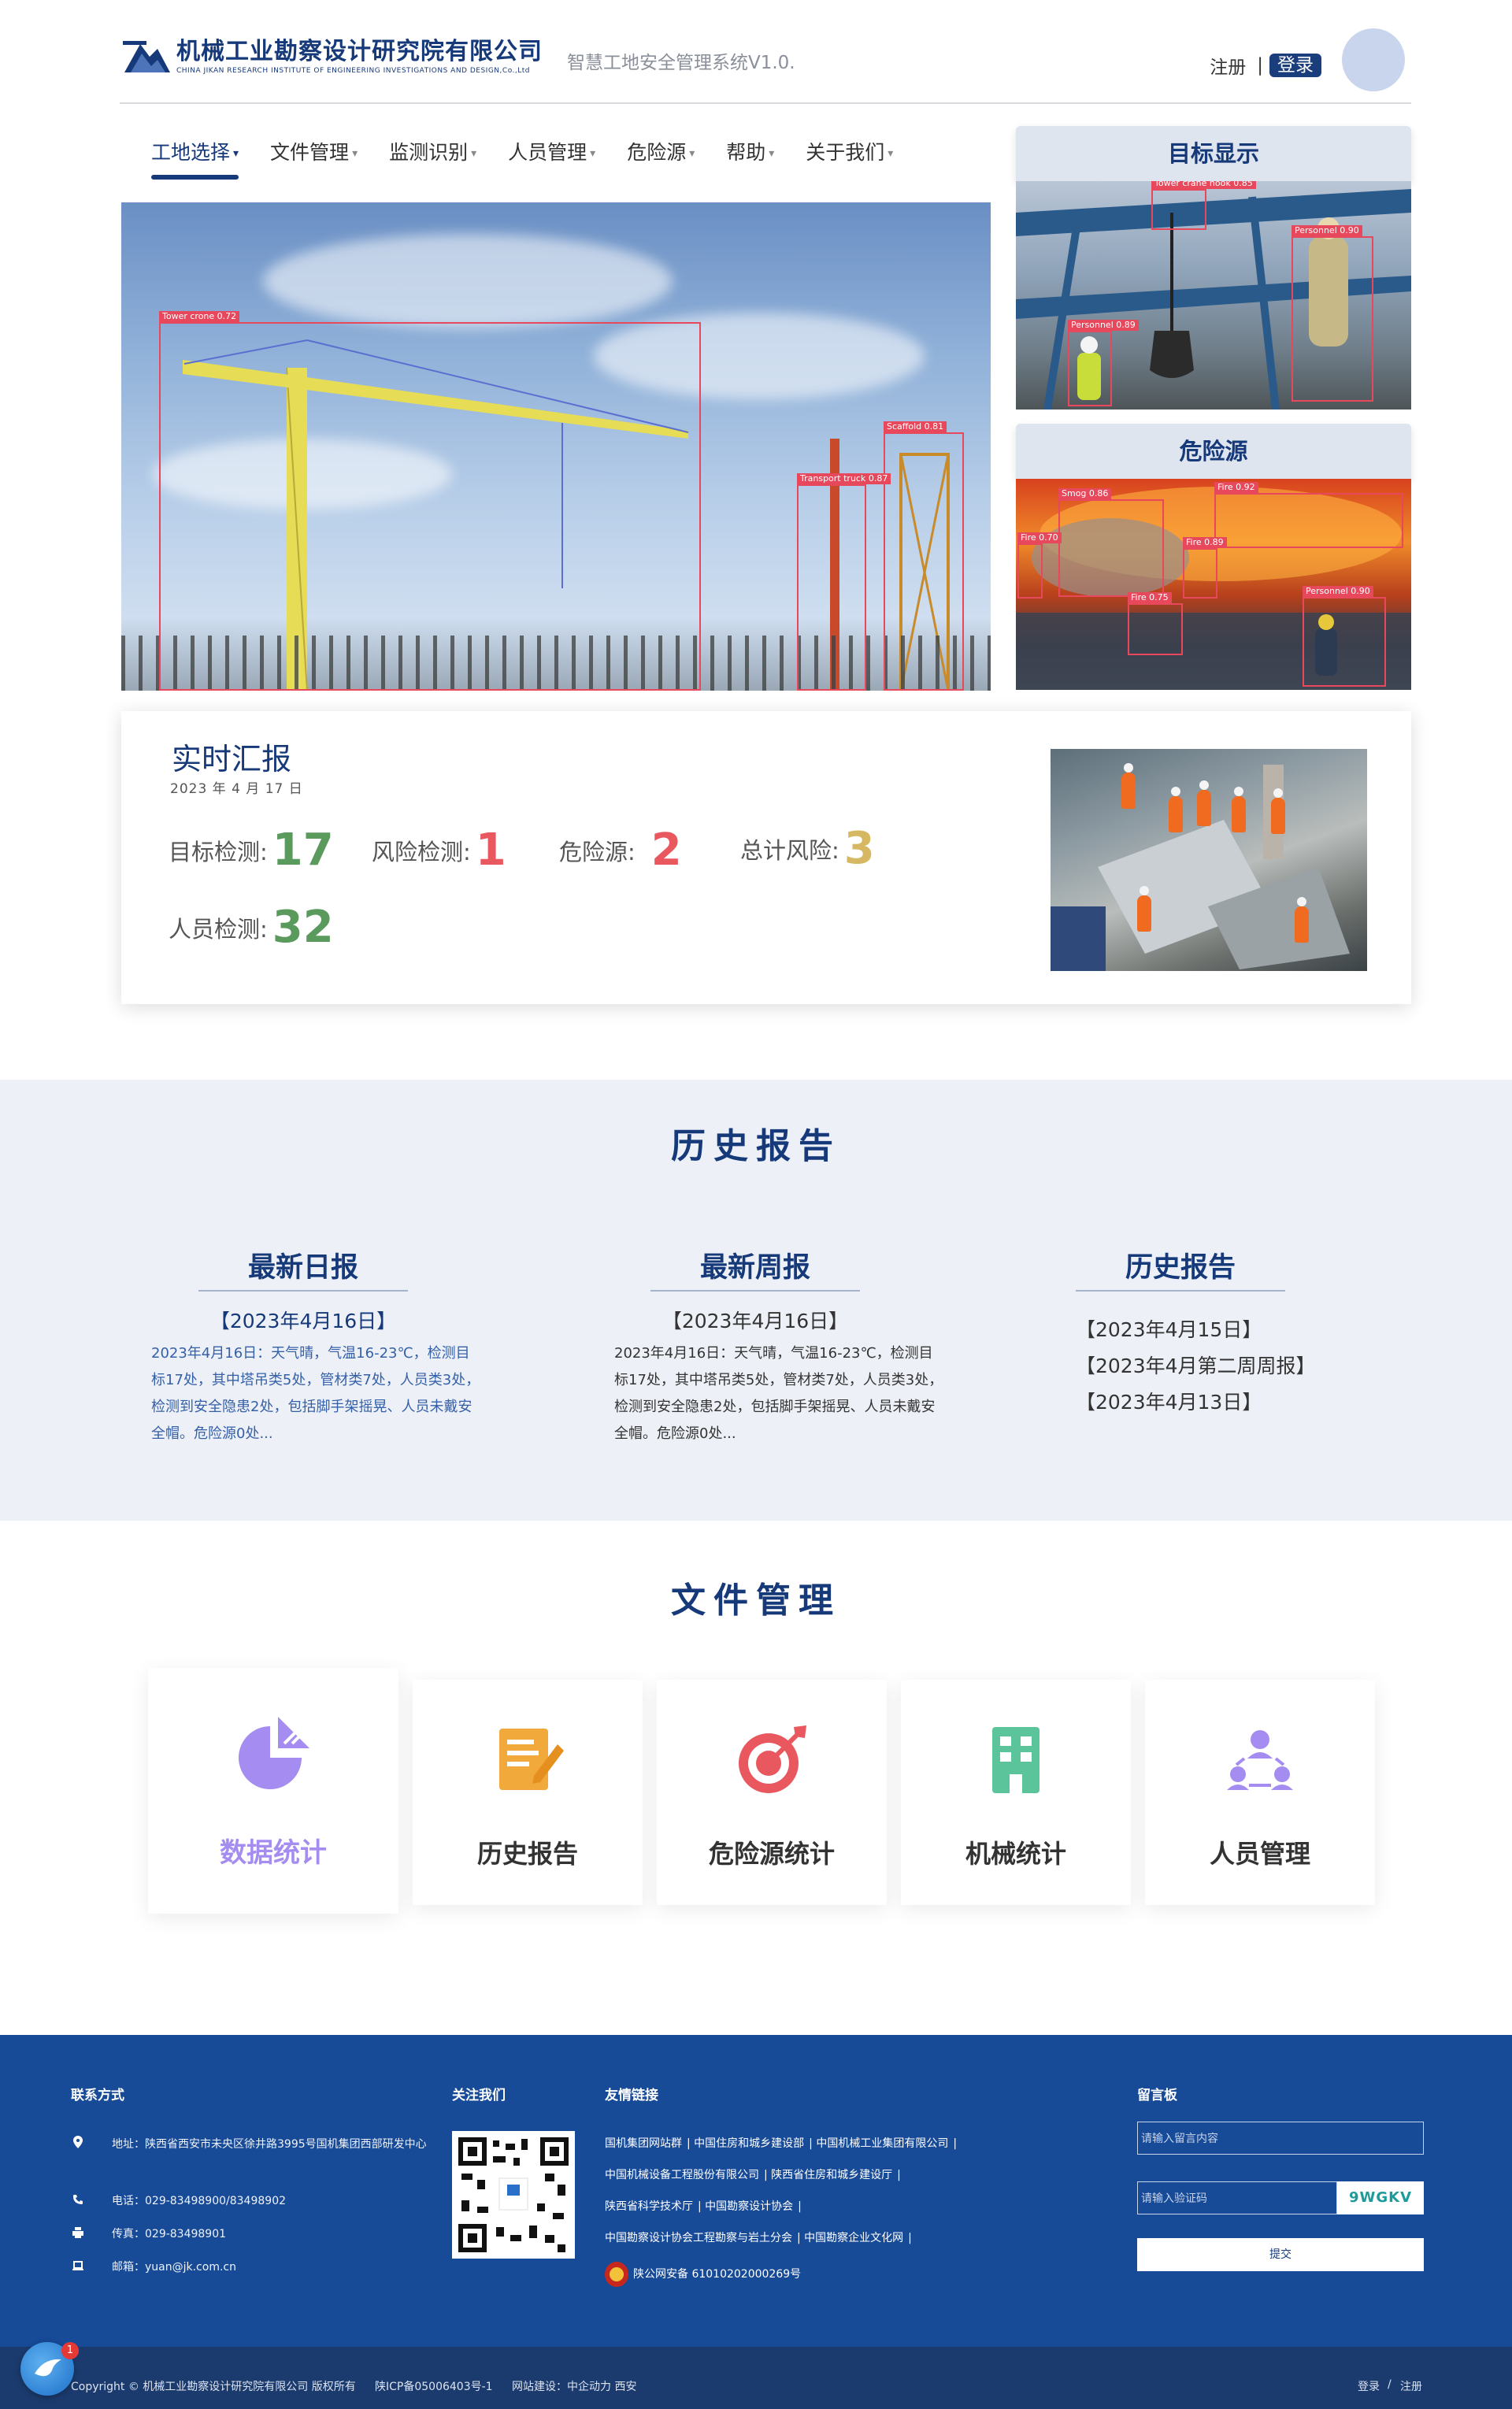 The width and height of the screenshot is (1512, 2409). What do you see at coordinates (1236, 487) in the screenshot?
I see `detection-label: Fire 0.92` at bounding box center [1236, 487].